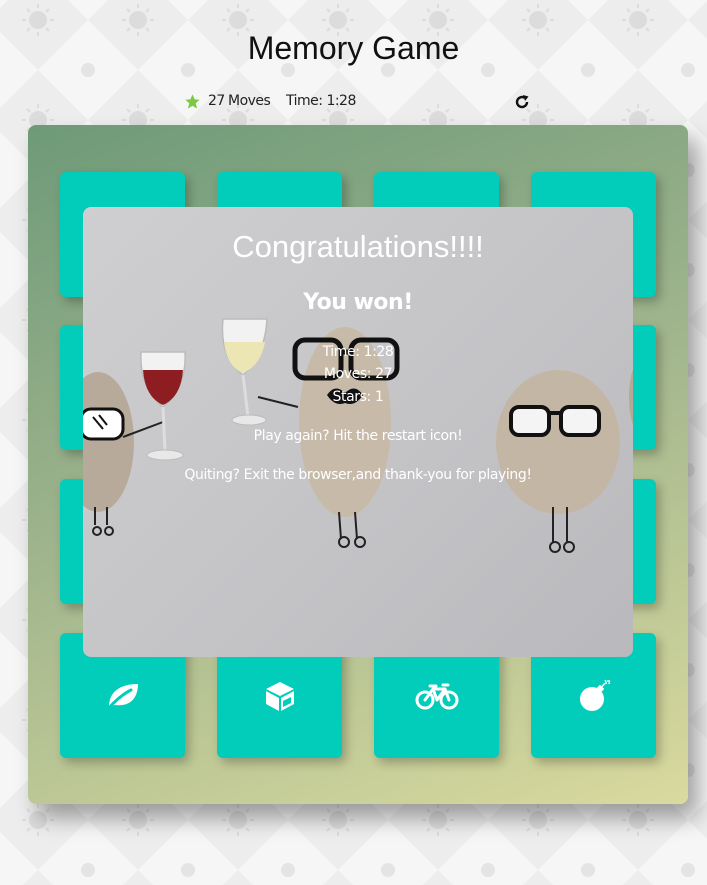 This screenshot has height=885, width=707. I want to click on modal-play-again: Play again? Hit the restart icon!, so click(358, 436).